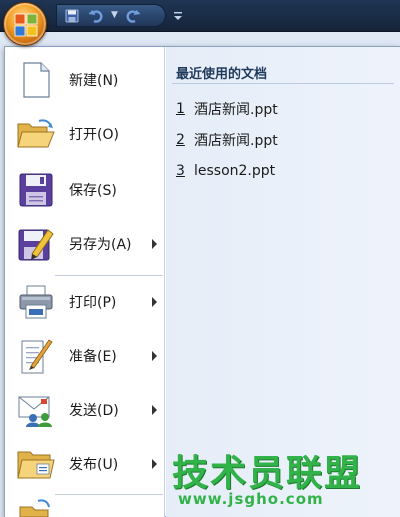 The height and width of the screenshot is (517, 400). Describe the element at coordinates (93, 357) in the screenshot. I see `menu-item-label: 准备(E)` at that location.